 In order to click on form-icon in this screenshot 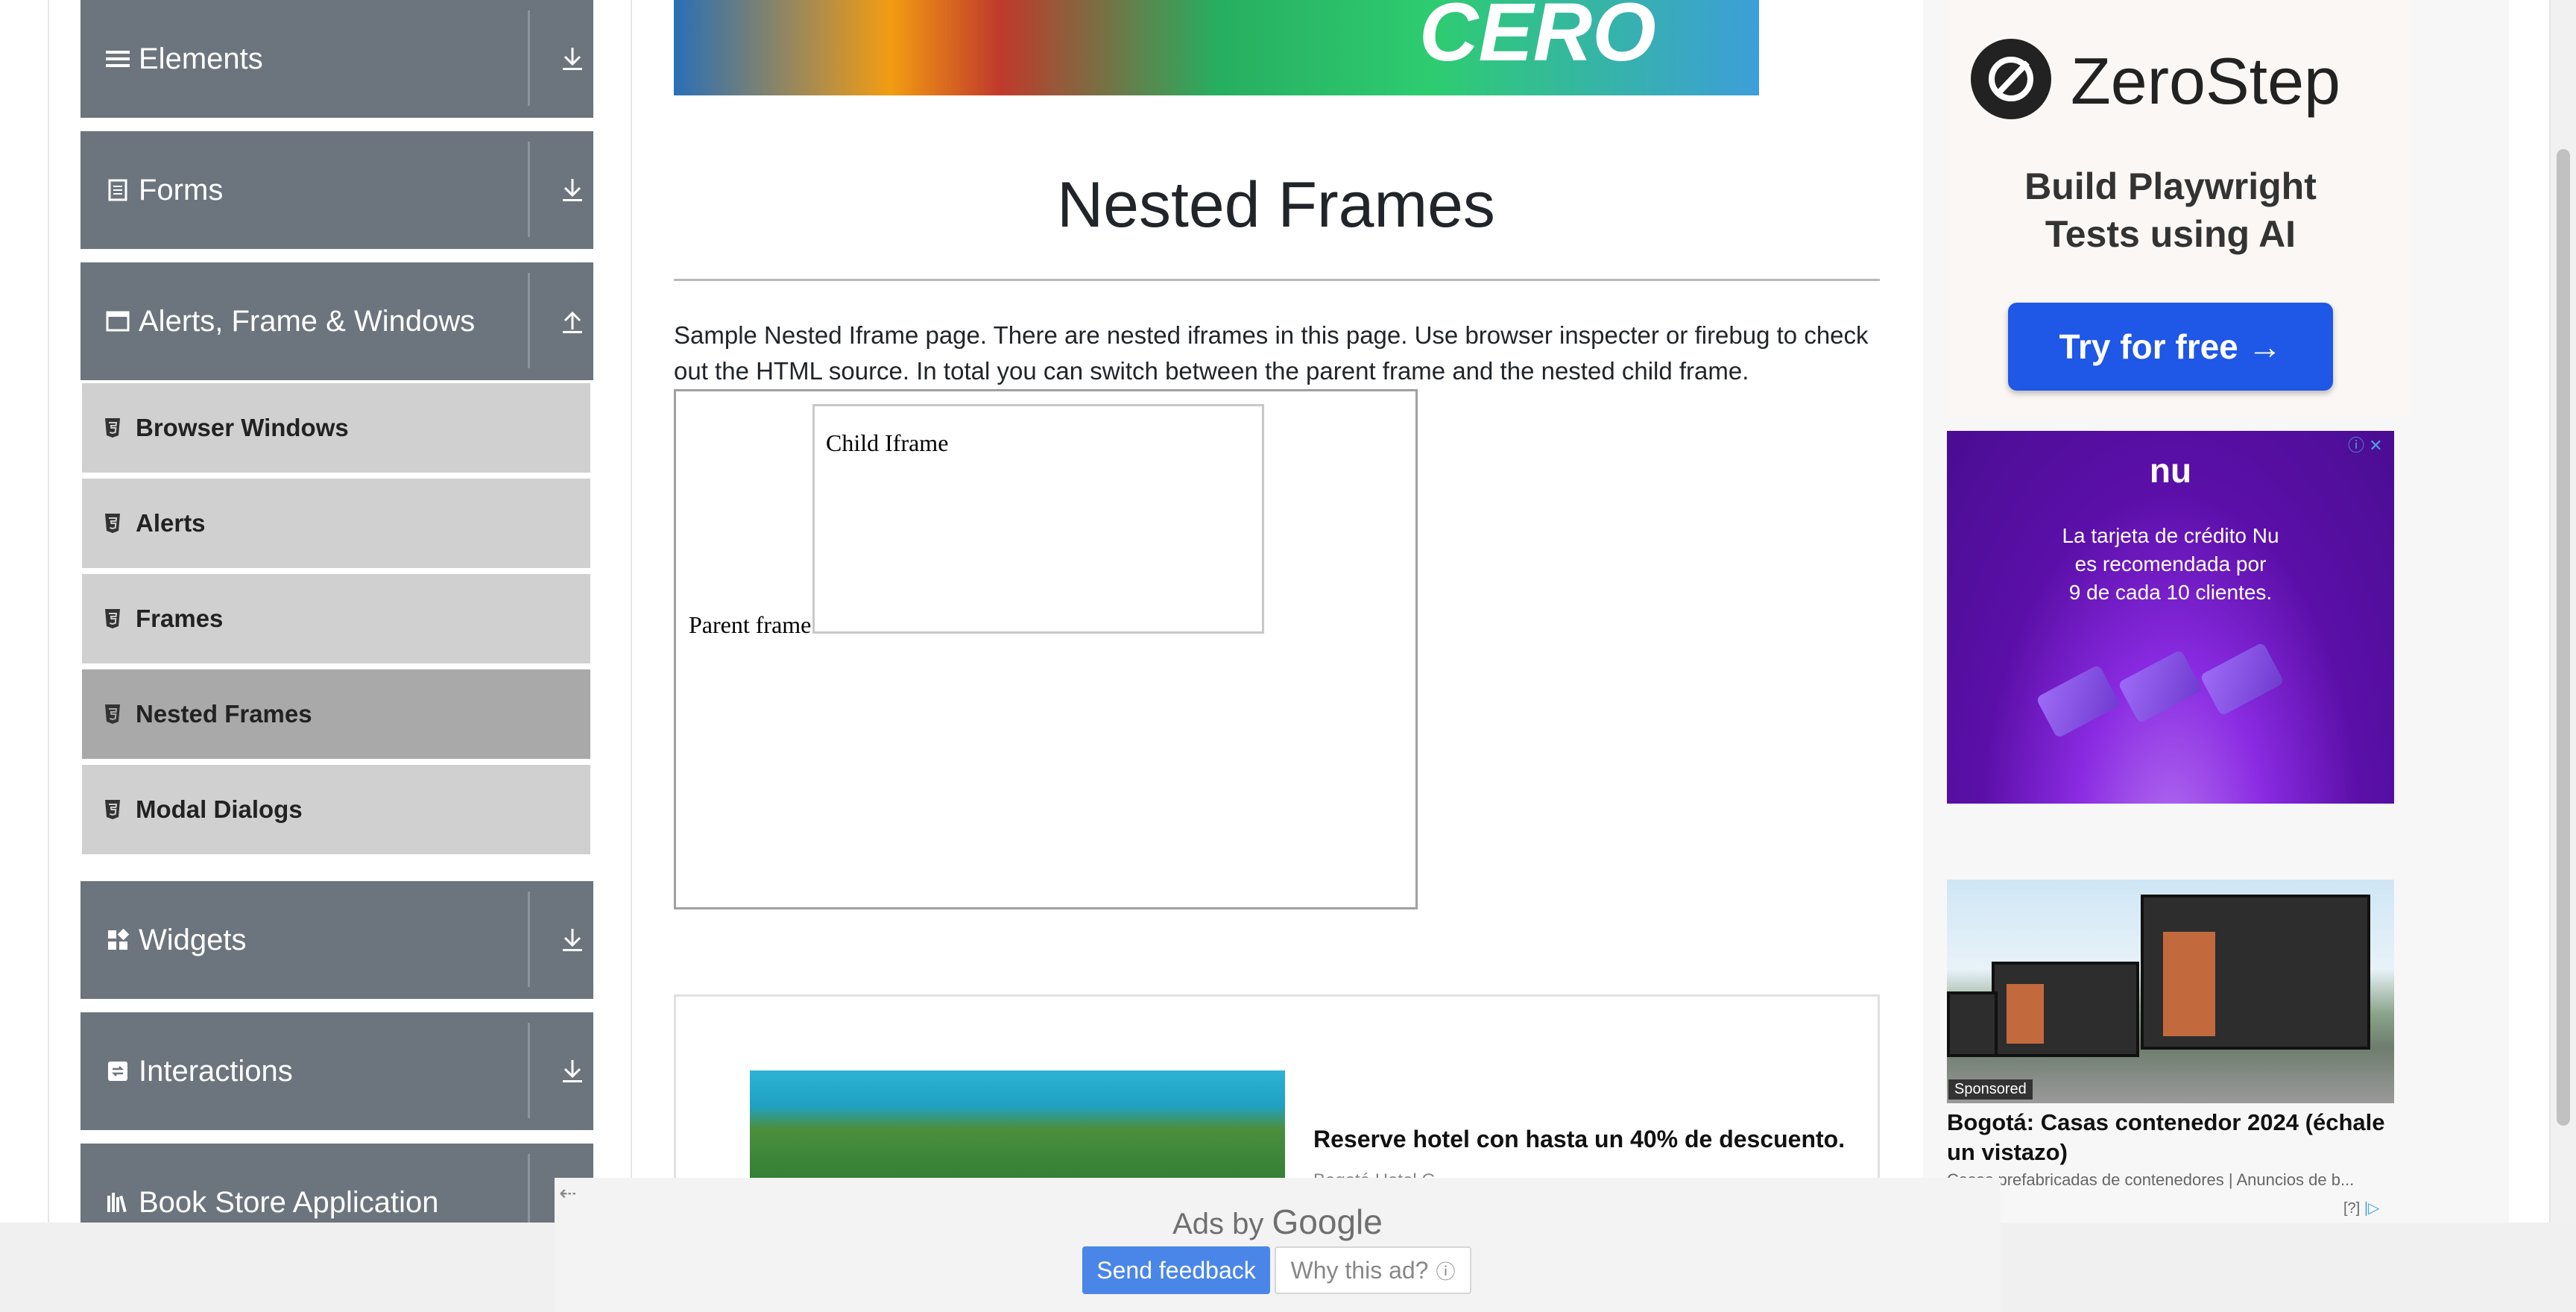, I will do `click(118, 191)`.